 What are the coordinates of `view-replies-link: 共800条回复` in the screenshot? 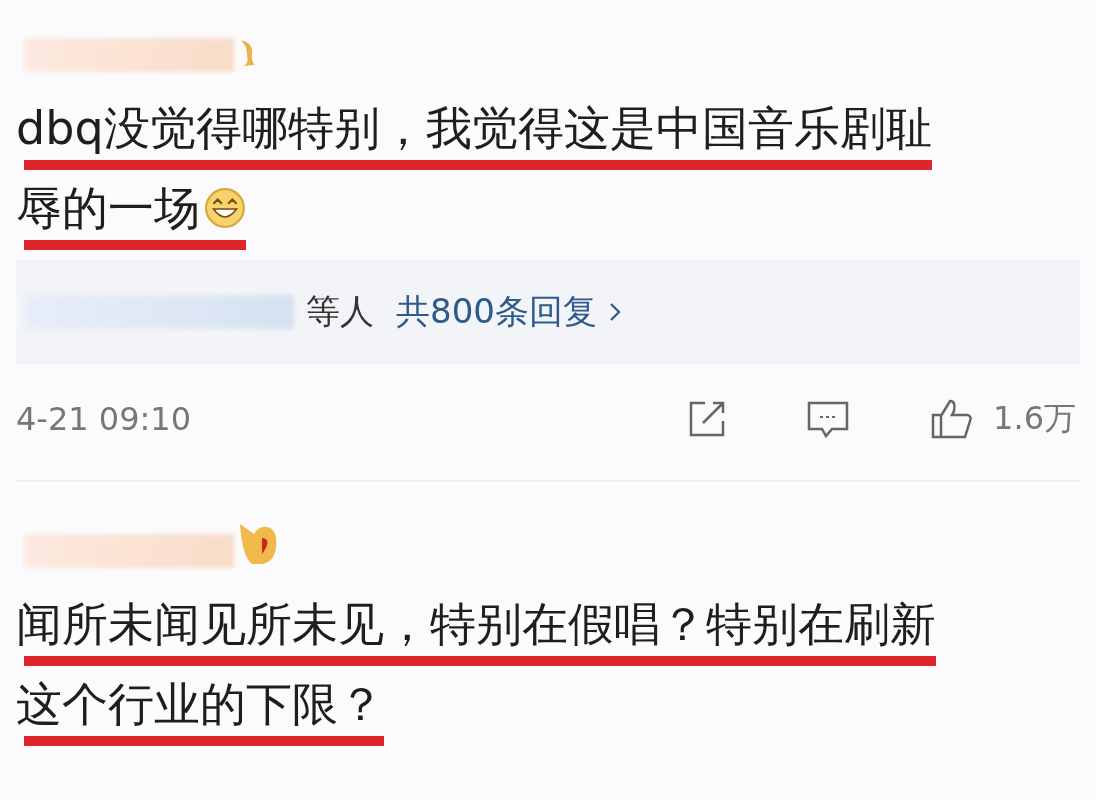 It's located at (496, 312).